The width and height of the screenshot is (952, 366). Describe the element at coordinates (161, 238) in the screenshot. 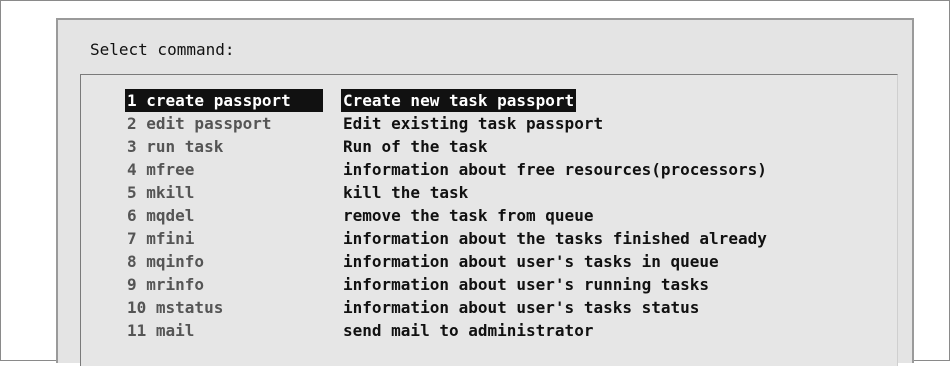

I see `command-label: 7 mfini` at that location.